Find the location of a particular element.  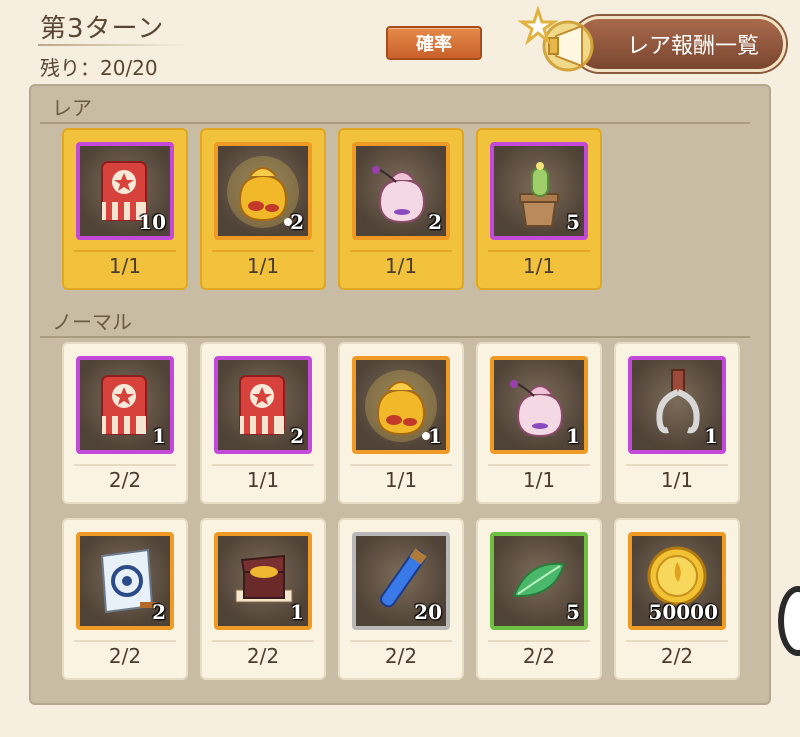

item-count: 20 is located at coordinates (428, 612).